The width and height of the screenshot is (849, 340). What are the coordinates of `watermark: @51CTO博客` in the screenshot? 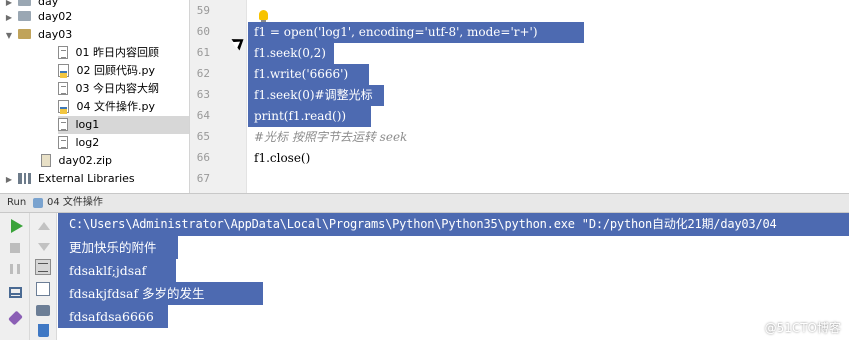 It's located at (802, 328).